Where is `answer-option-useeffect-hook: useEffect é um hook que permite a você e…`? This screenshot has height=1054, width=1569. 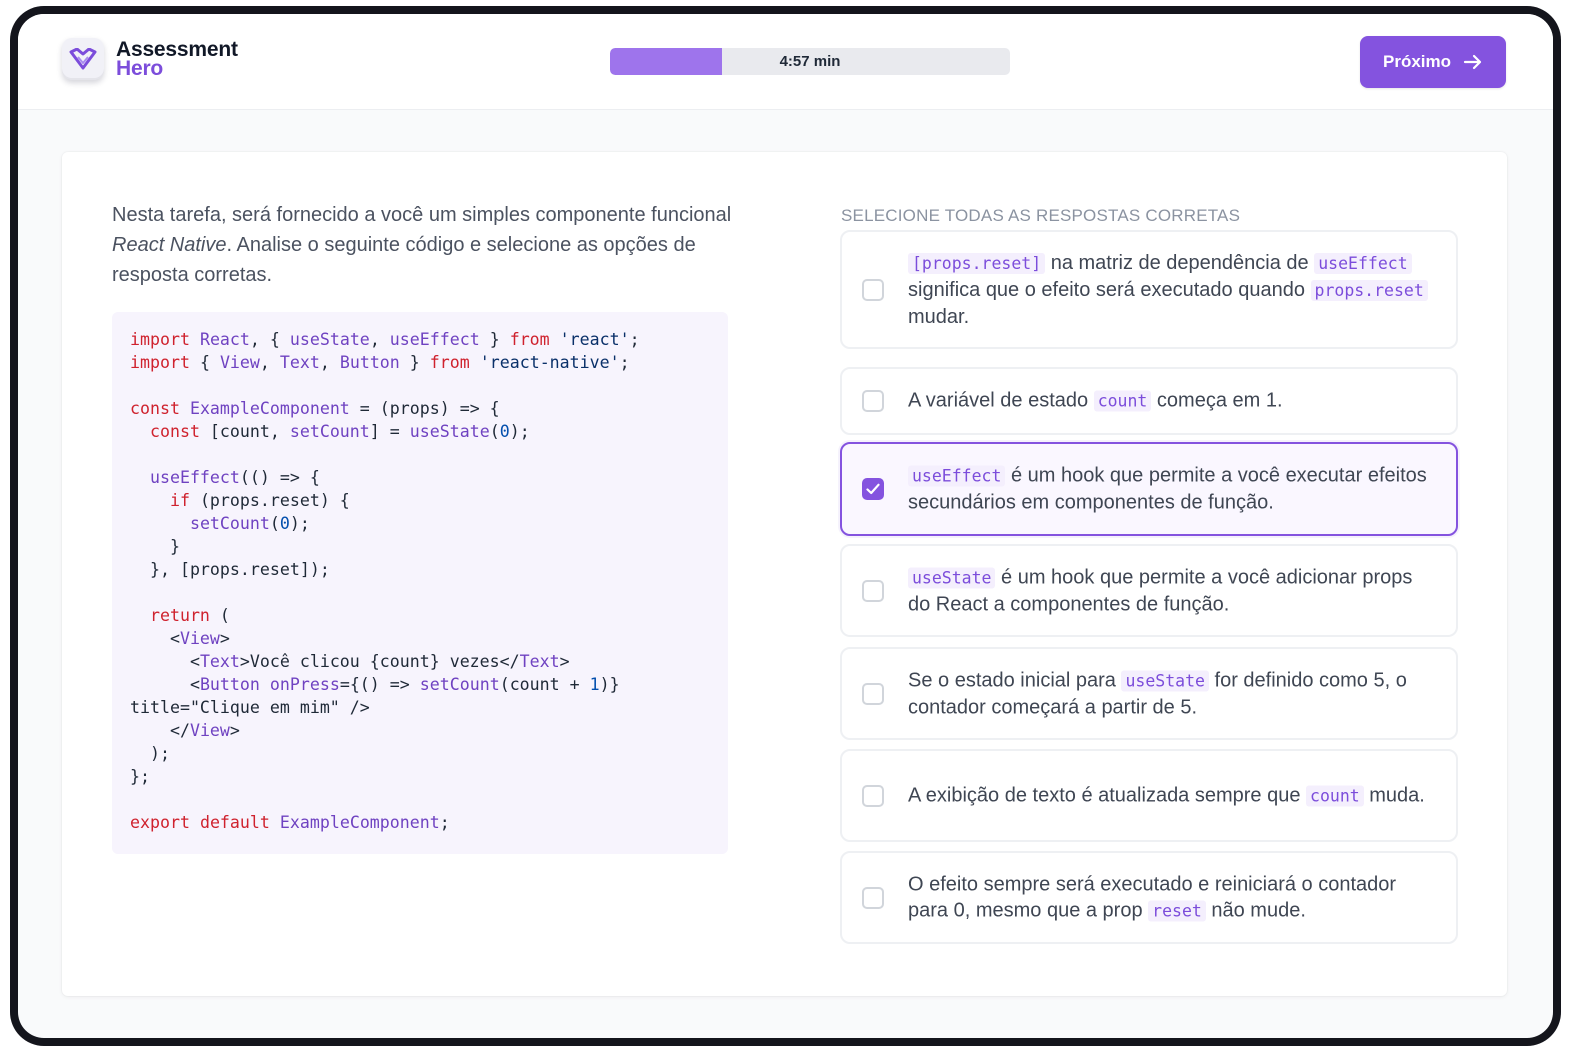 answer-option-useeffect-hook: useEffect é um hook que permite a você e… is located at coordinates (1149, 489).